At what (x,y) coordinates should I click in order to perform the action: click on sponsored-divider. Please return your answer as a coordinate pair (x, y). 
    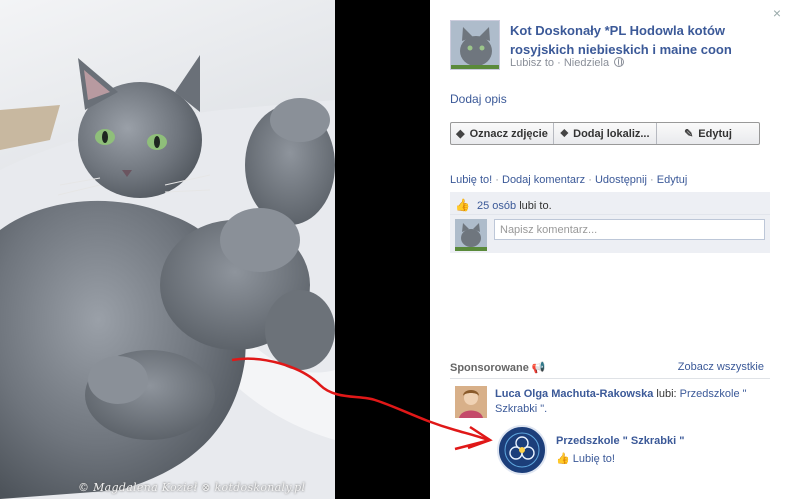
    Looking at the image, I should click on (610, 378).